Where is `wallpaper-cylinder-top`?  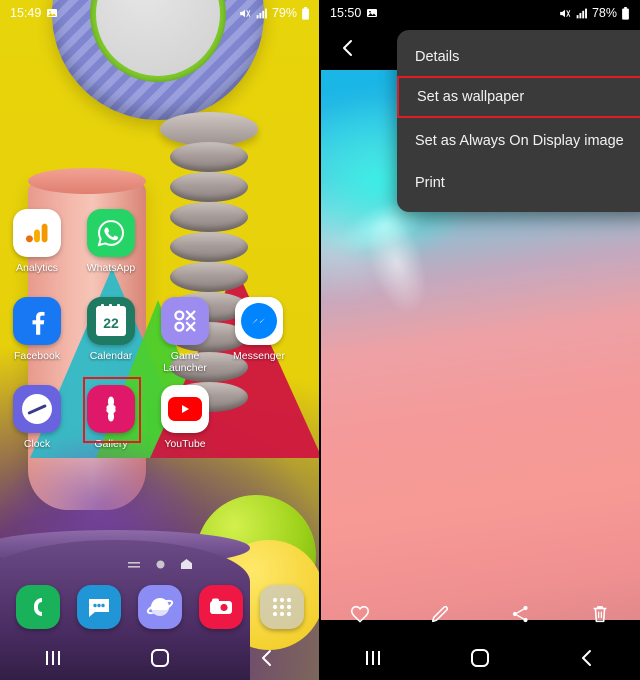
wallpaper-cylinder-top is located at coordinates (87, 181).